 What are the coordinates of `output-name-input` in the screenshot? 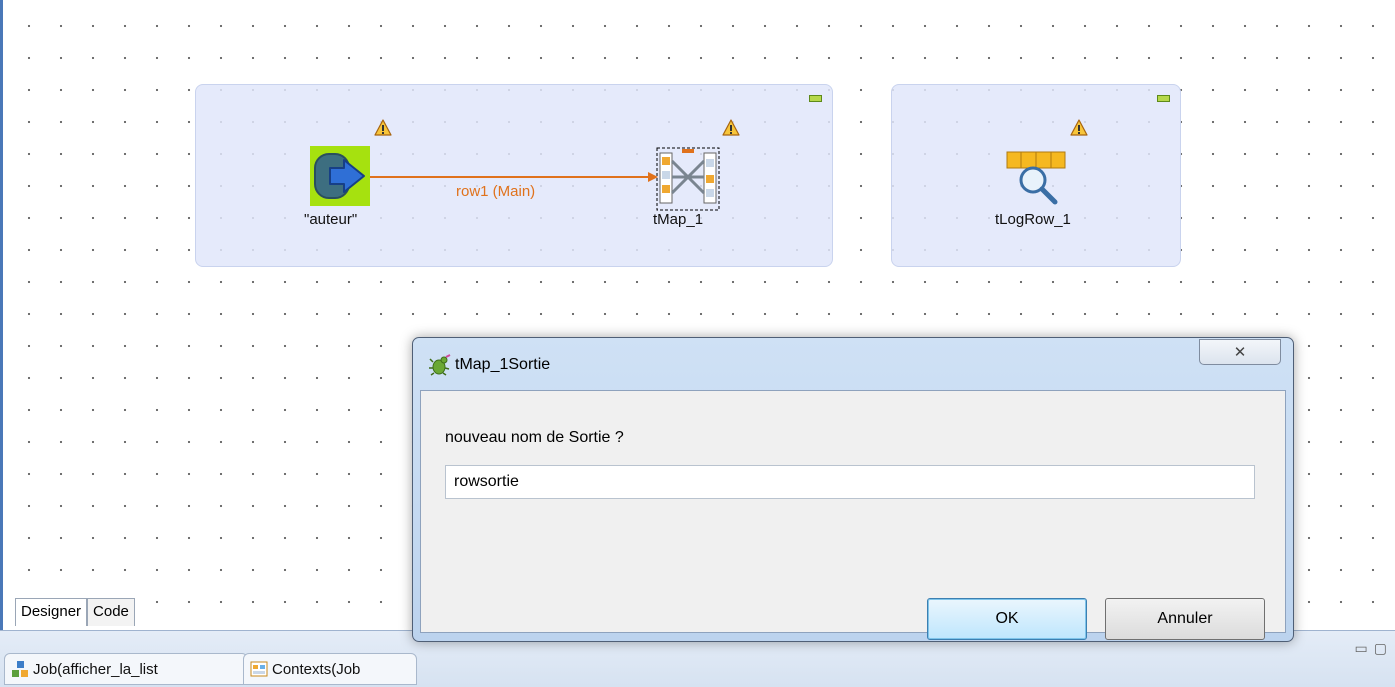 It's located at (850, 482).